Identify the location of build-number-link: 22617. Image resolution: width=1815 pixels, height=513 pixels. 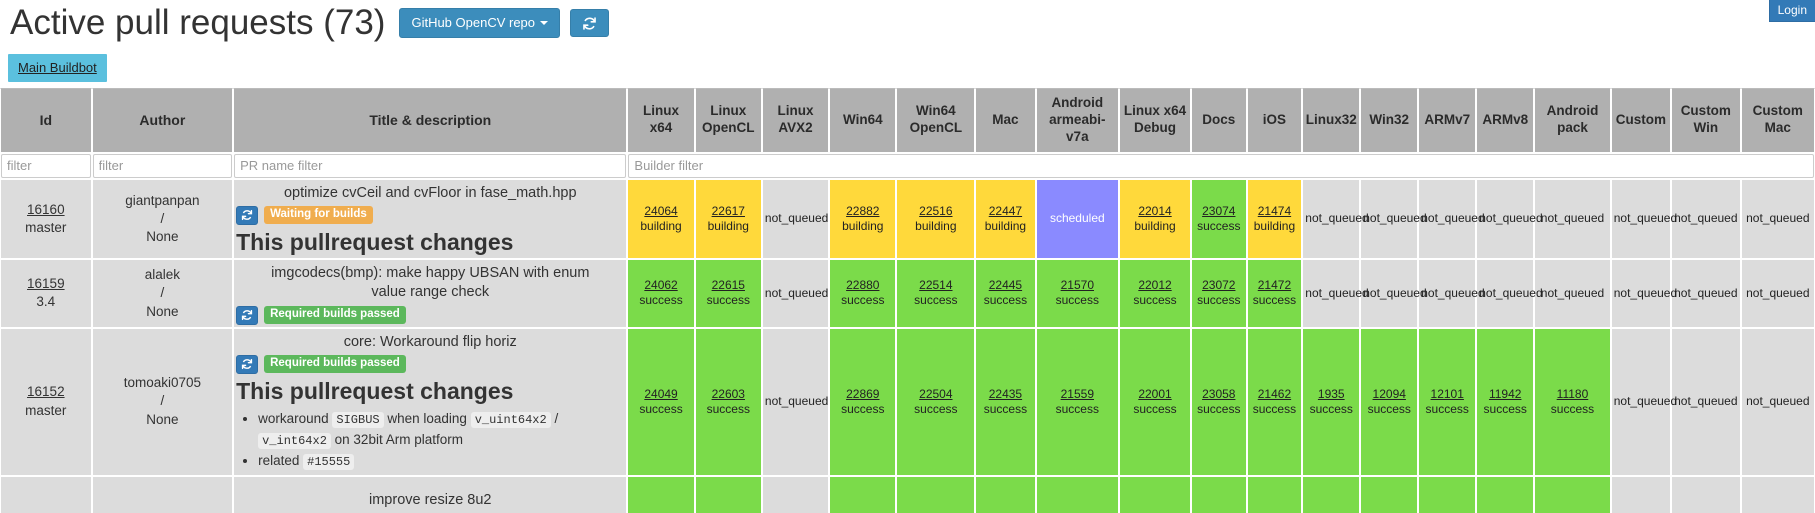
(728, 211).